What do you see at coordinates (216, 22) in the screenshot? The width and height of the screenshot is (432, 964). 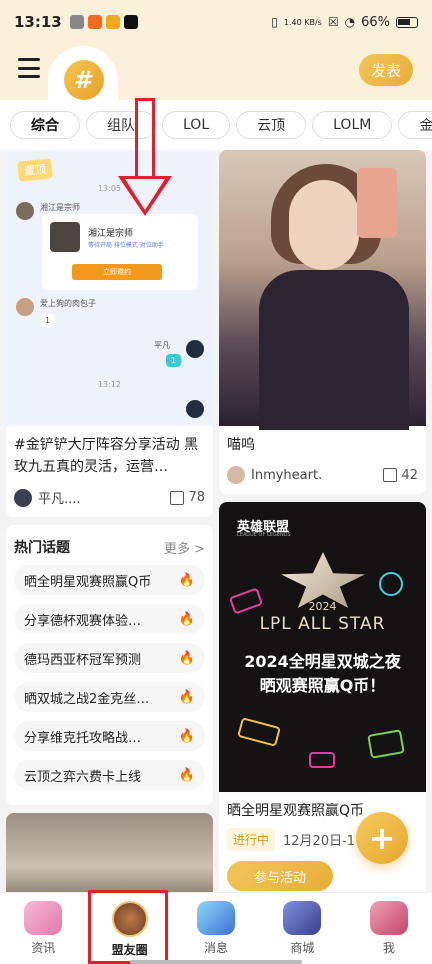 I see `status-bar: 13:13 ▯ 1.40 KB/s ☒ ◔ 66%` at bounding box center [216, 22].